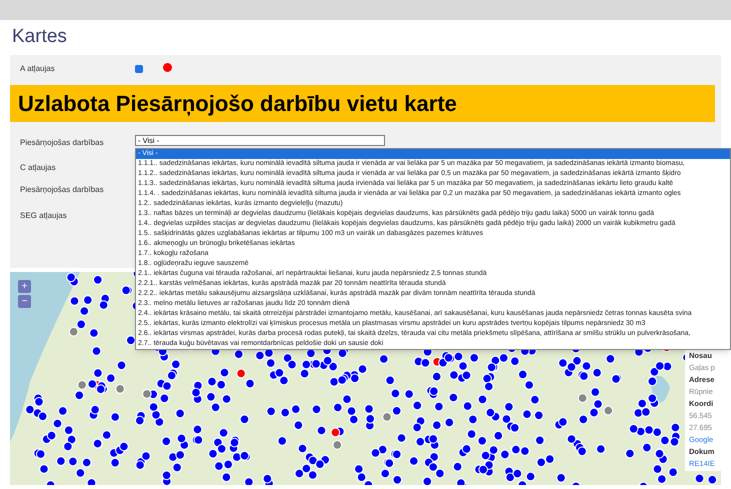 Image resolution: width=731 pixels, height=489 pixels. Describe the element at coordinates (38, 168) in the screenshot. I see `filter-label: C atļaujas` at that location.